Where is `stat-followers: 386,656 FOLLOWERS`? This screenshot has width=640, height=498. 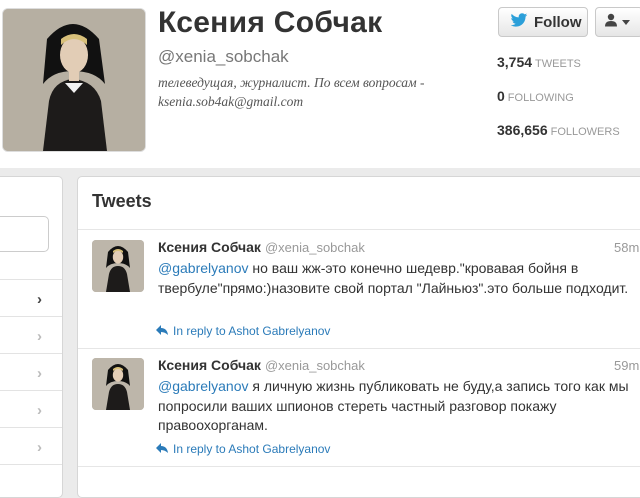
stat-followers: 386,656 FOLLOWERS is located at coordinates (558, 131).